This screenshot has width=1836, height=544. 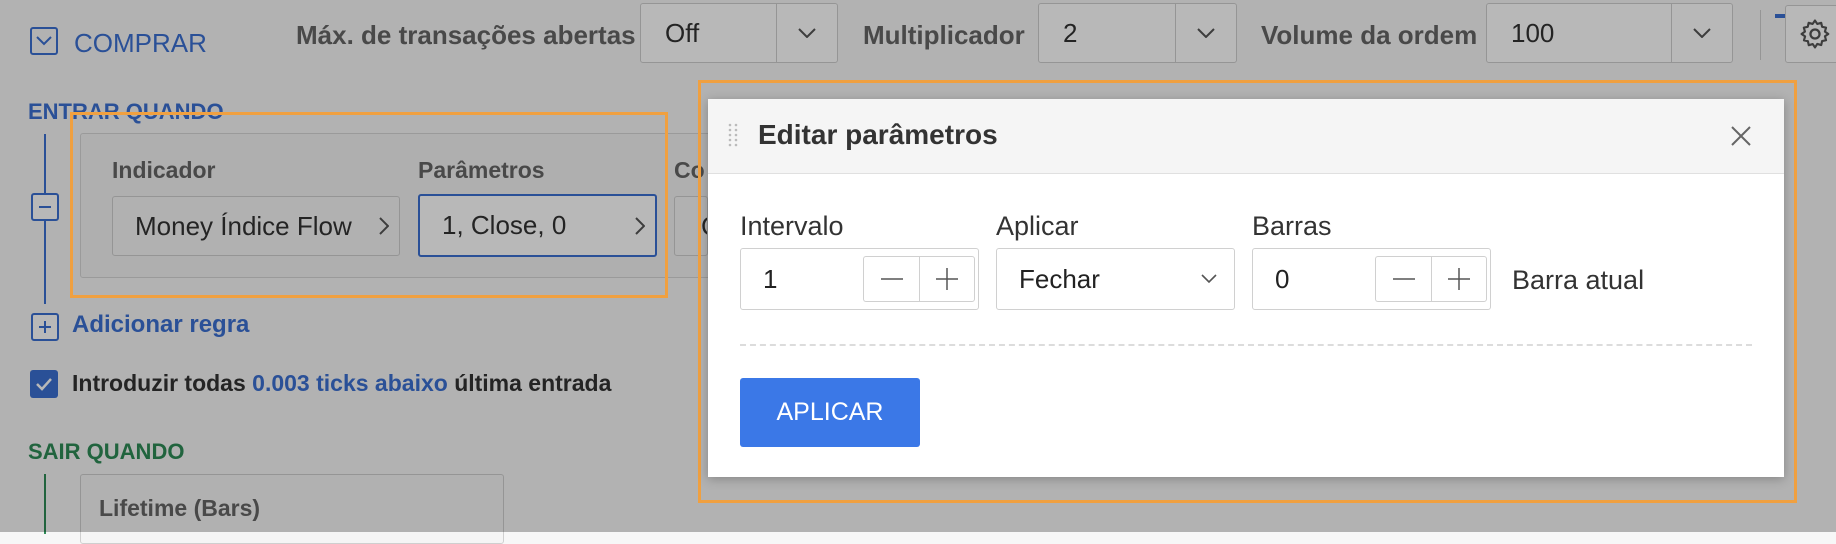 What do you see at coordinates (1246, 136) in the screenshot?
I see `modal-header: Editar parâmetros` at bounding box center [1246, 136].